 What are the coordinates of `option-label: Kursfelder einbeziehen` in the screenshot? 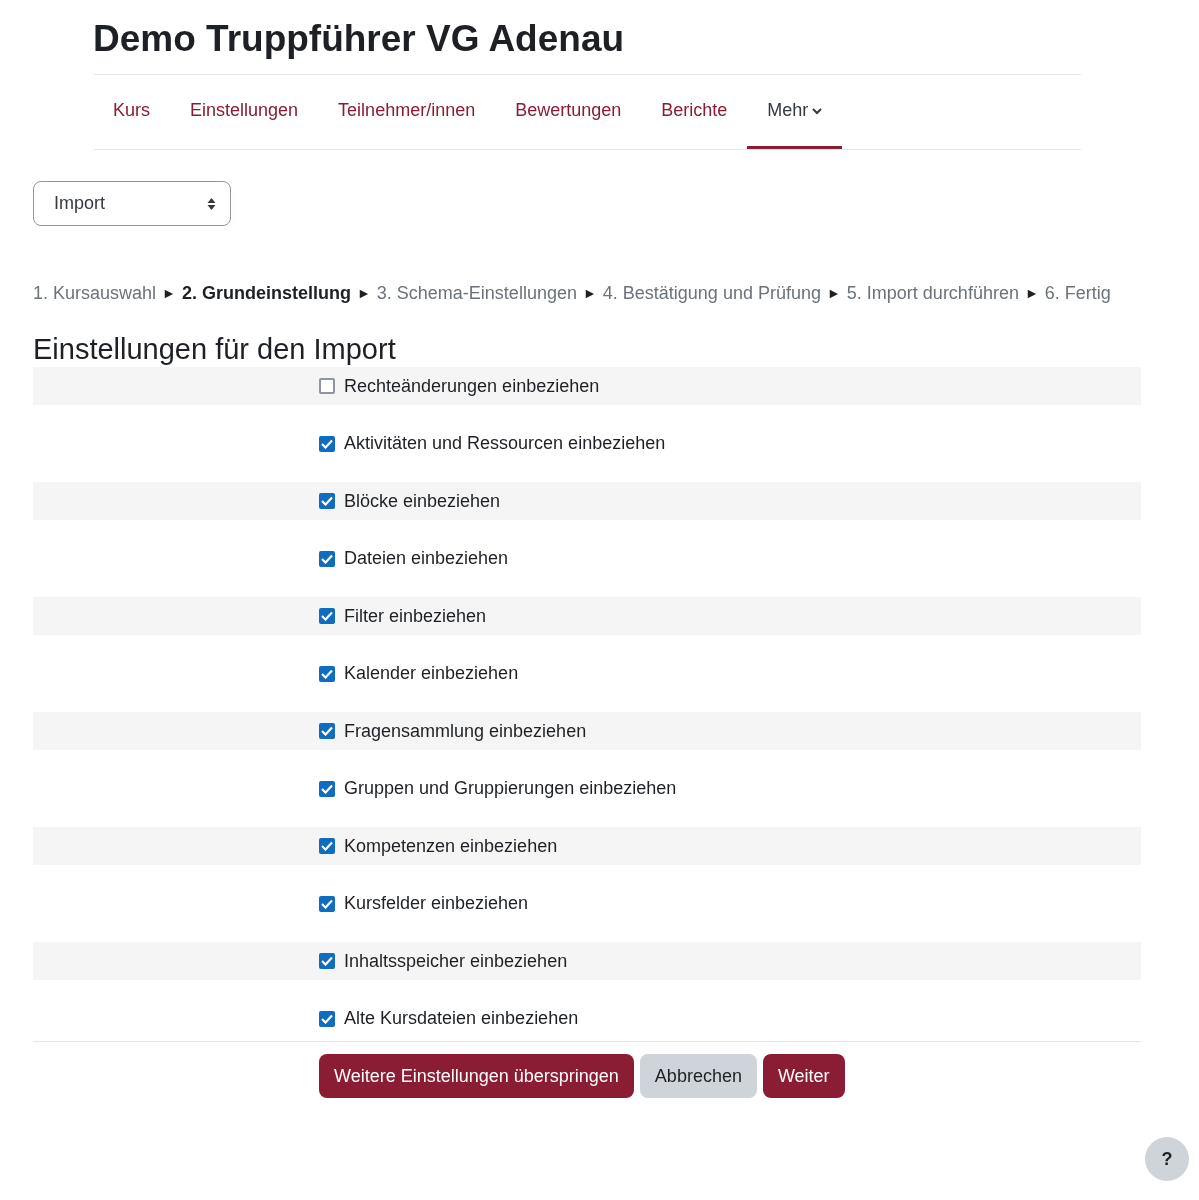 It's located at (436, 903).